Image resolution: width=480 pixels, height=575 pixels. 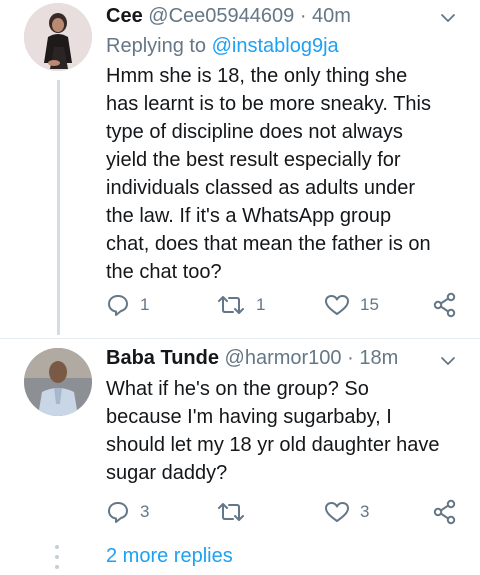 I want to click on tweet-actions: 1 1 15, so click(x=286, y=305).